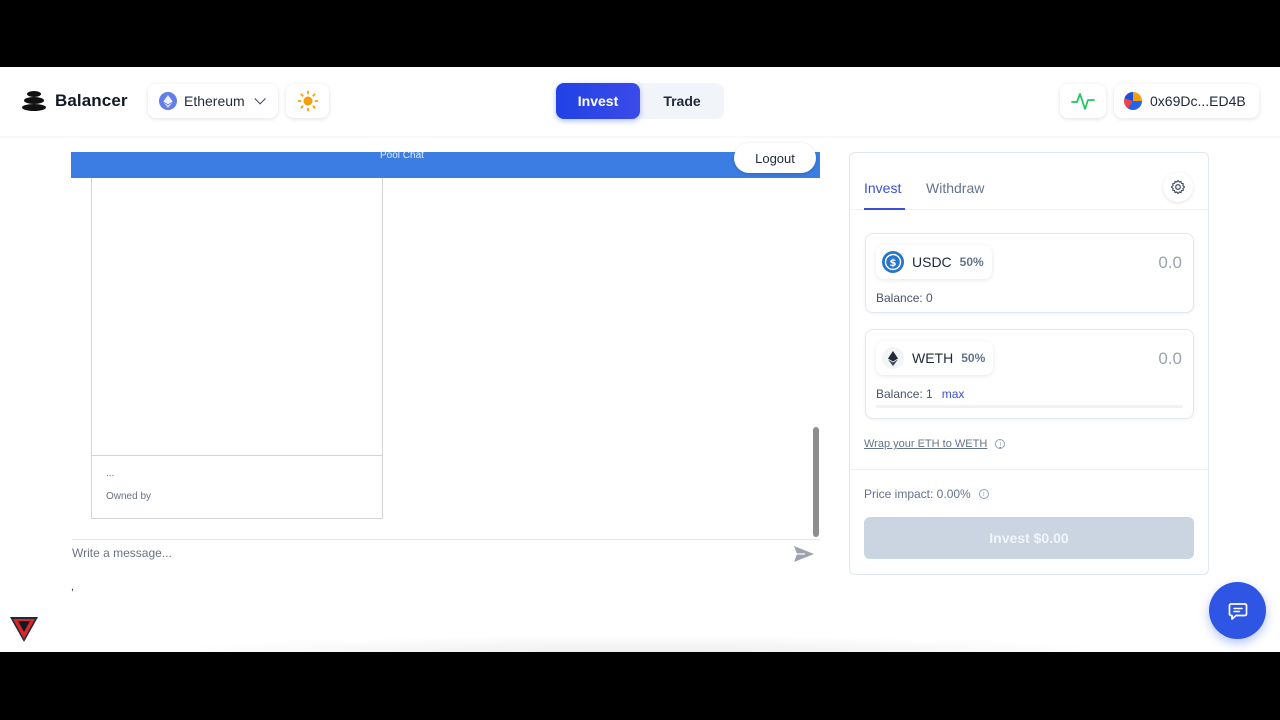 The height and width of the screenshot is (720, 1280). Describe the element at coordinates (260, 99) in the screenshot. I see `chevron-down-icon` at that location.